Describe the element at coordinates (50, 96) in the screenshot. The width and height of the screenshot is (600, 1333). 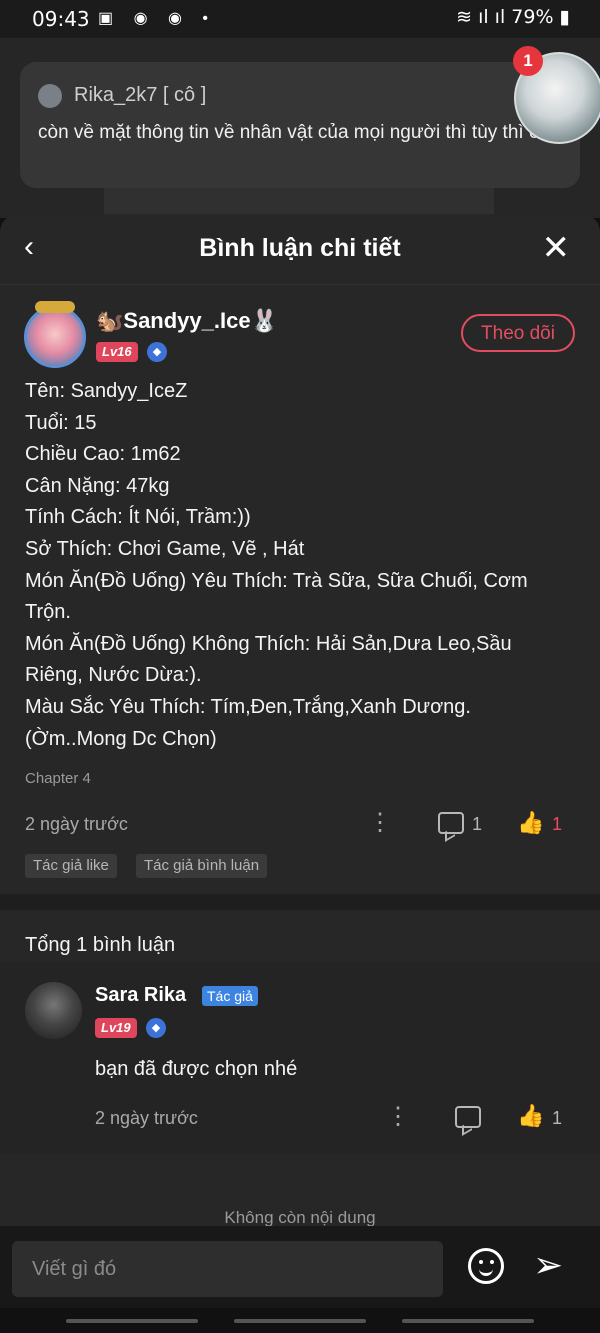
I see `sender-avatar-icon` at that location.